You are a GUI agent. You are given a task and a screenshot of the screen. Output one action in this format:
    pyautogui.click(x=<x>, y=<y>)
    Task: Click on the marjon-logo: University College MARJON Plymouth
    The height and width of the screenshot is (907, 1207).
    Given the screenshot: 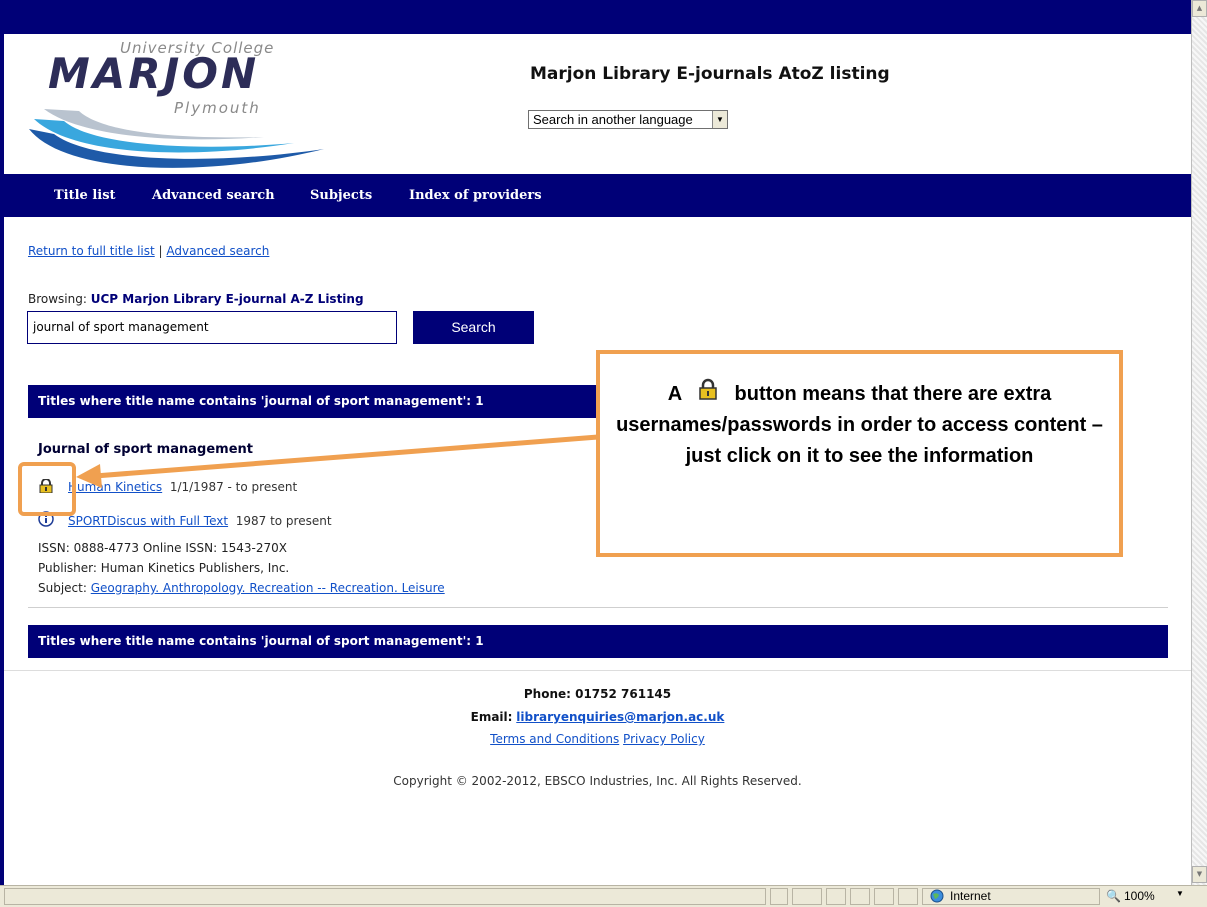 What is the action you would take?
    pyautogui.click(x=179, y=105)
    